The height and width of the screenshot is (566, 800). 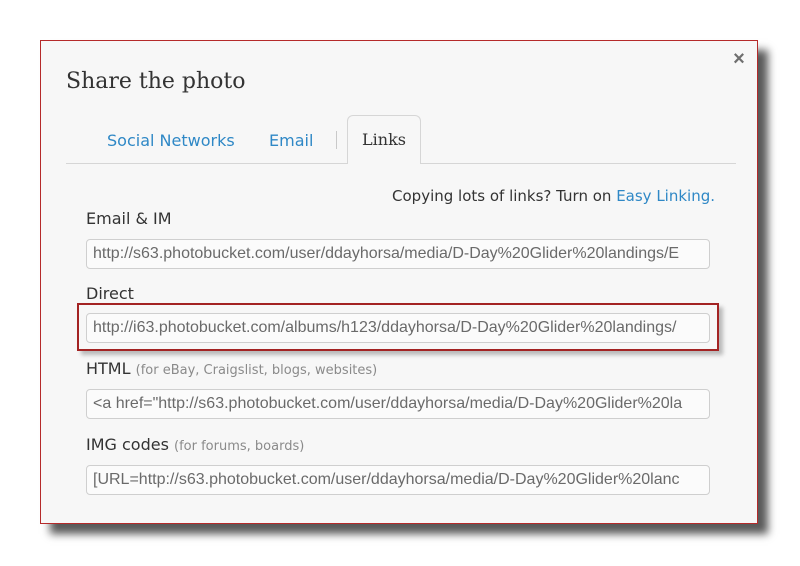 I want to click on direct-label-text: Direct, so click(x=110, y=293).